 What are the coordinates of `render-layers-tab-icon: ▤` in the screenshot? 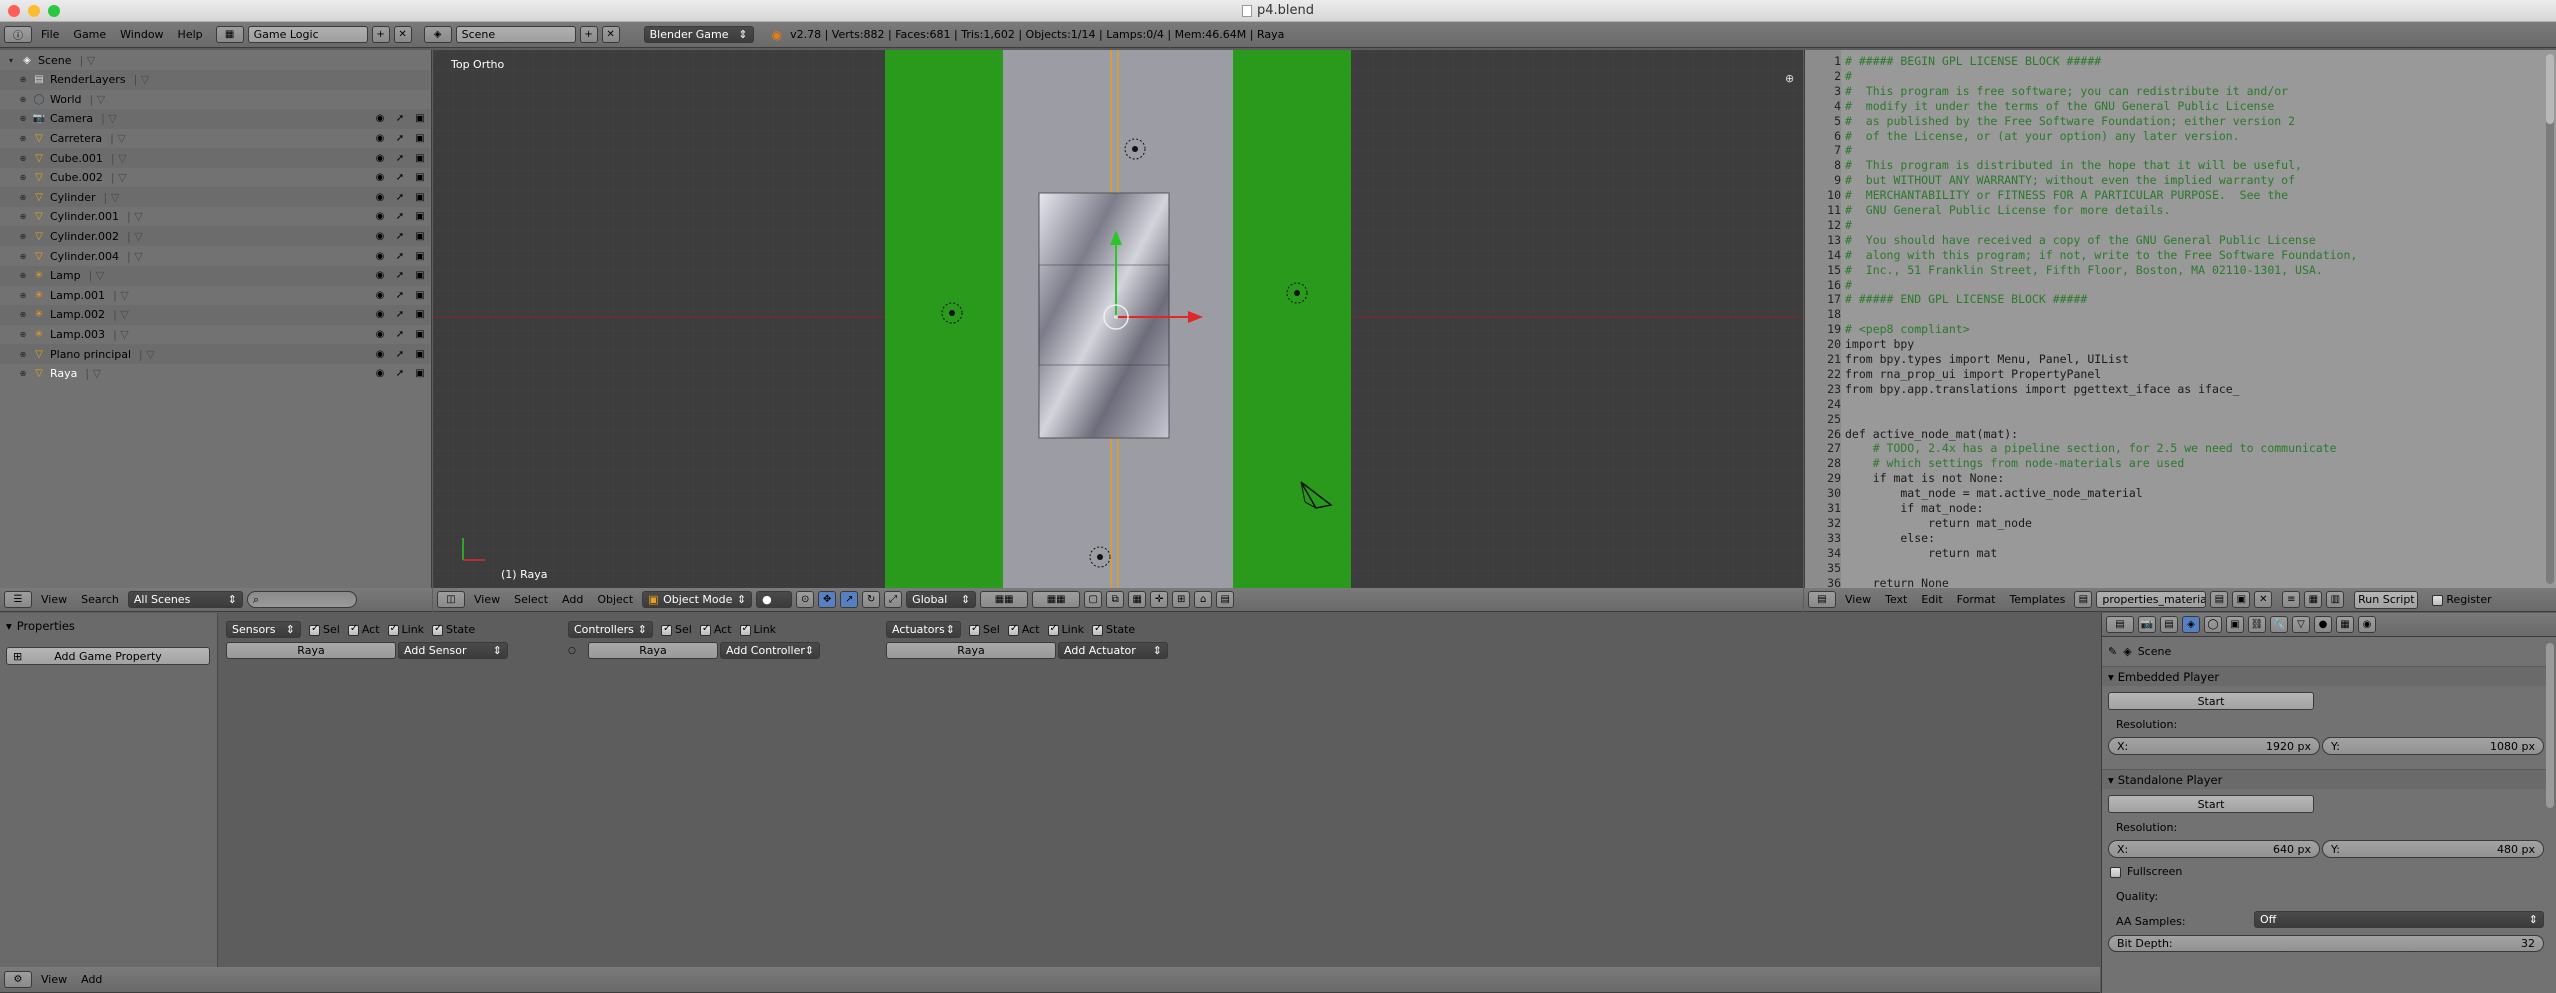 It's located at (2169, 624).